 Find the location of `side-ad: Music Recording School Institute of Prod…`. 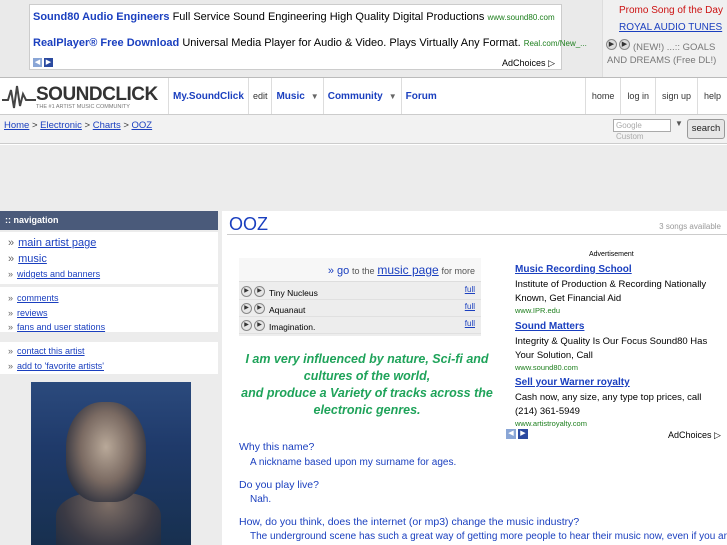

side-ad: Music Recording School Institute of Prod… is located at coordinates (620, 289).